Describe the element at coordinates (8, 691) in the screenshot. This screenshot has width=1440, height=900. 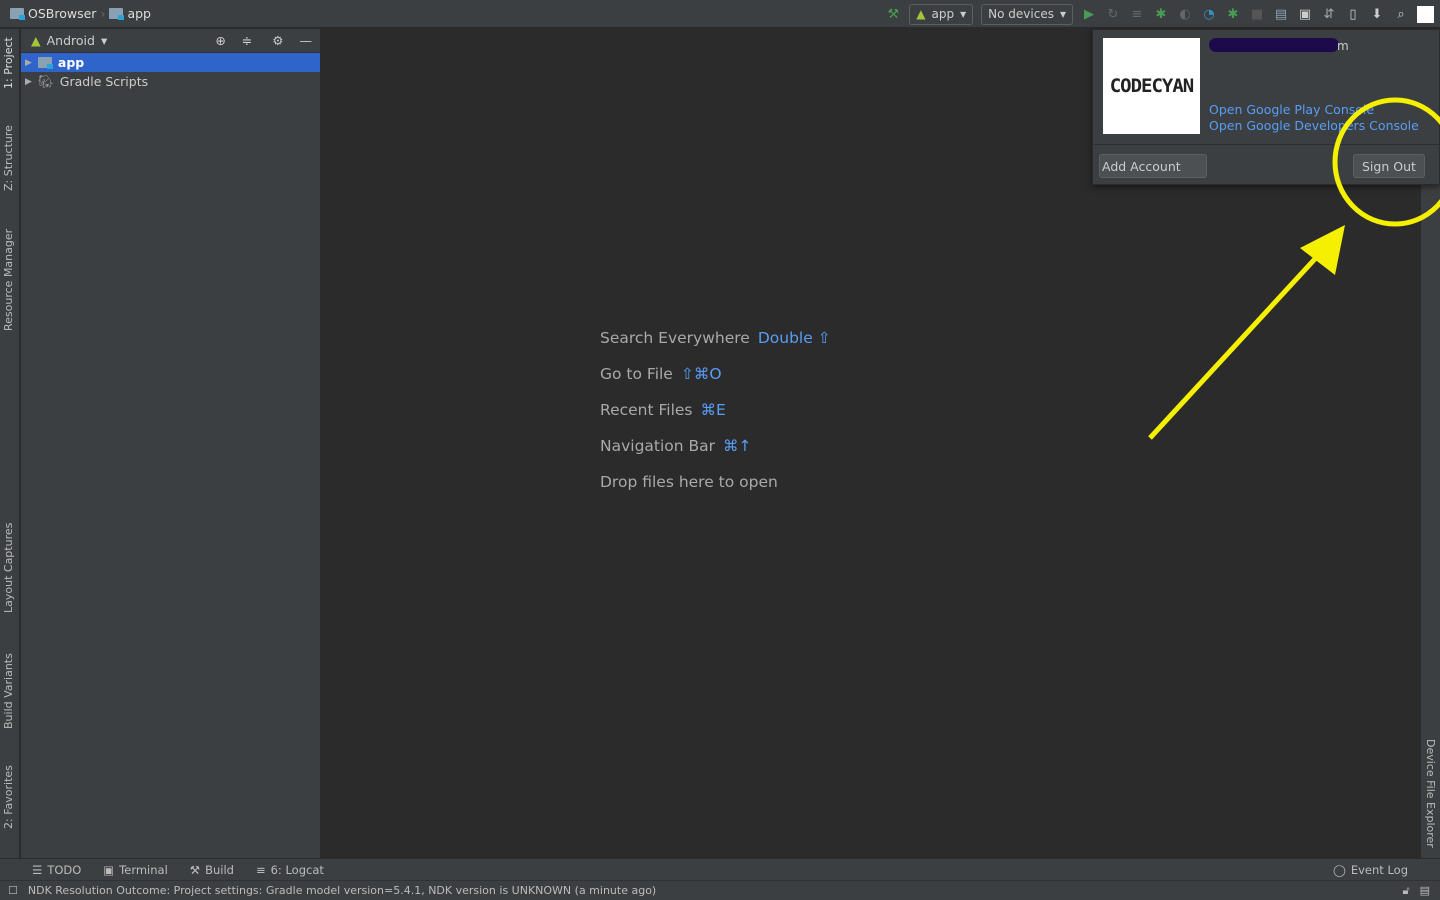
I see `tab-build-variants: Build Variants` at that location.